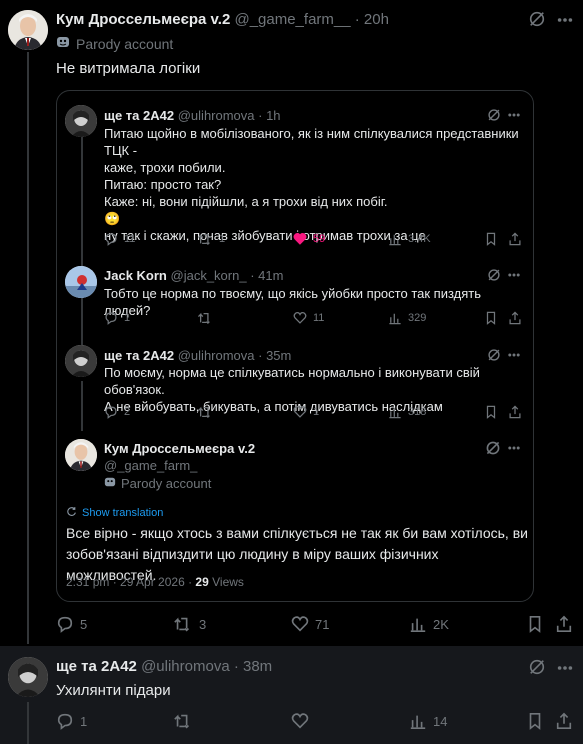 The height and width of the screenshot is (744, 583). What do you see at coordinates (429, 624) in the screenshot?
I see `views-button: 2K` at bounding box center [429, 624].